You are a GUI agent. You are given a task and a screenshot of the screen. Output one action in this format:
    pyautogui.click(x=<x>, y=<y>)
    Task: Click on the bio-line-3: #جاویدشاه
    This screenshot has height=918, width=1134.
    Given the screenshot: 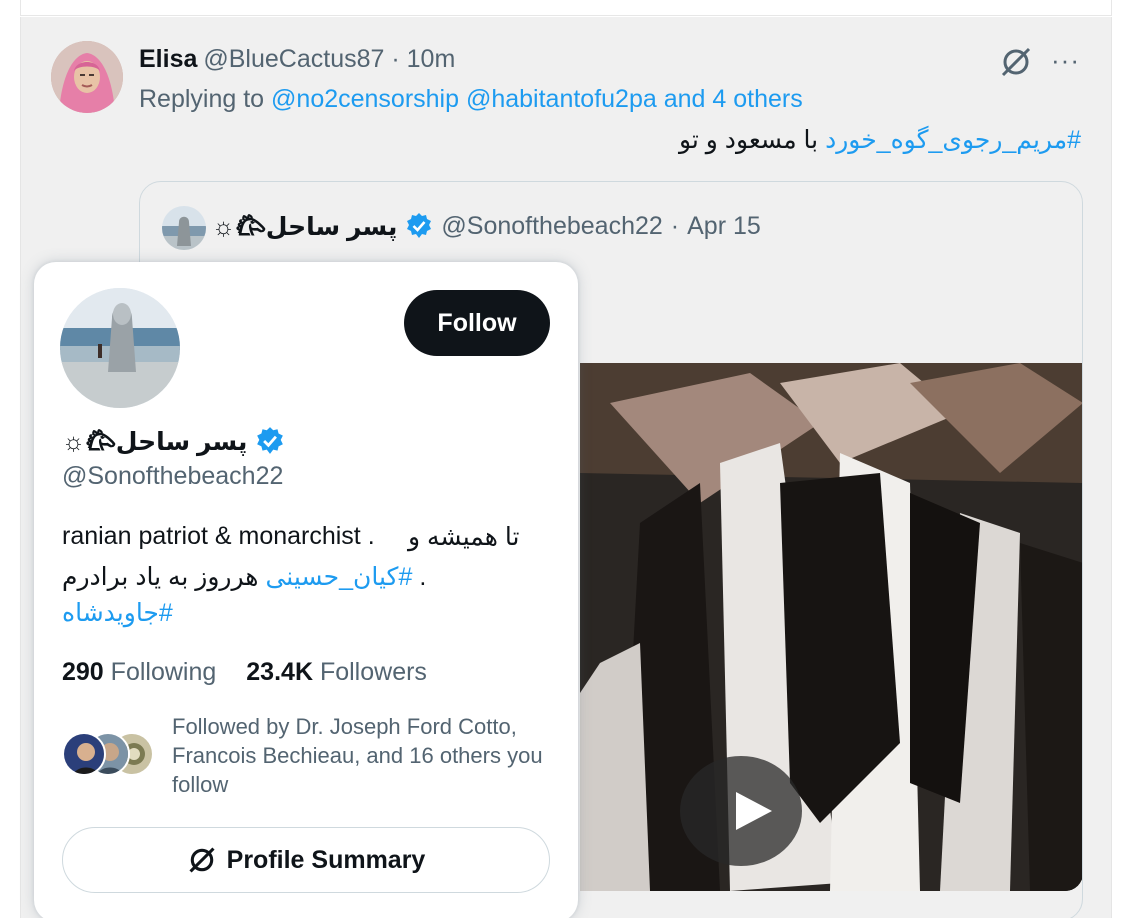 What is the action you would take?
    pyautogui.click(x=117, y=613)
    